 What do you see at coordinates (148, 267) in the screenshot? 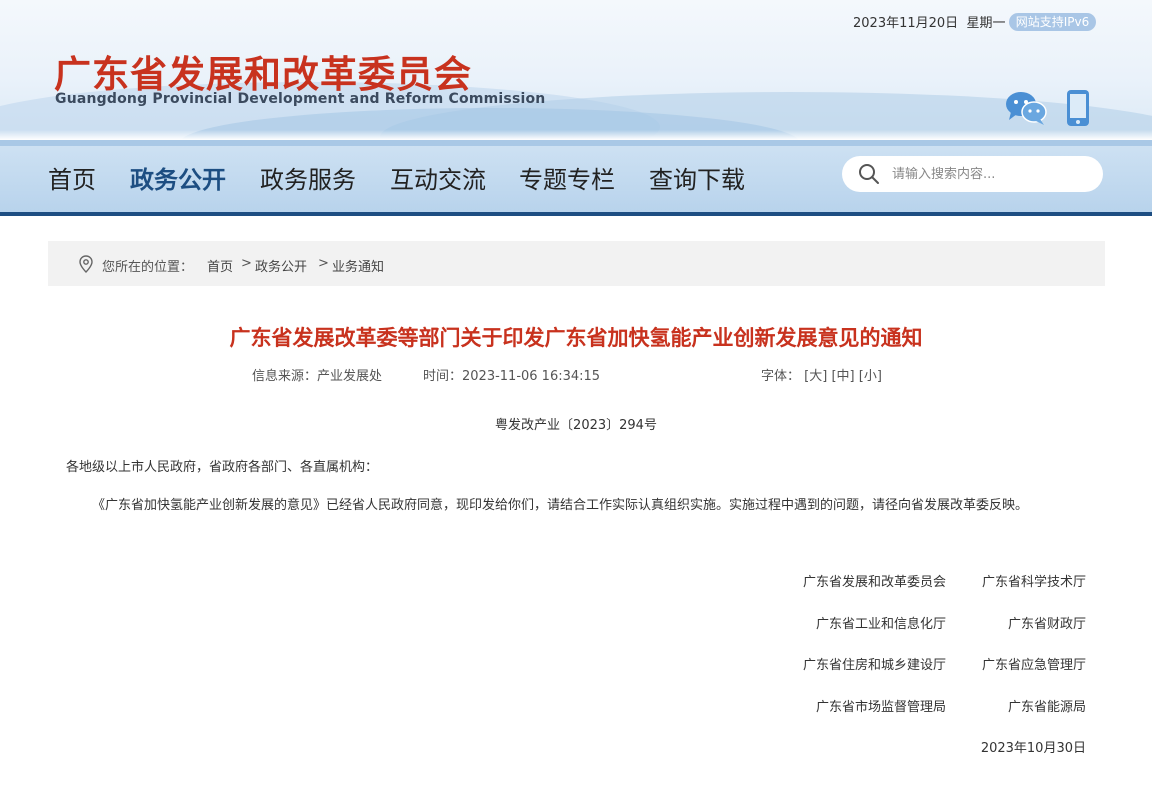
I see `breadcrumb-label: 您所在的位置：` at bounding box center [148, 267].